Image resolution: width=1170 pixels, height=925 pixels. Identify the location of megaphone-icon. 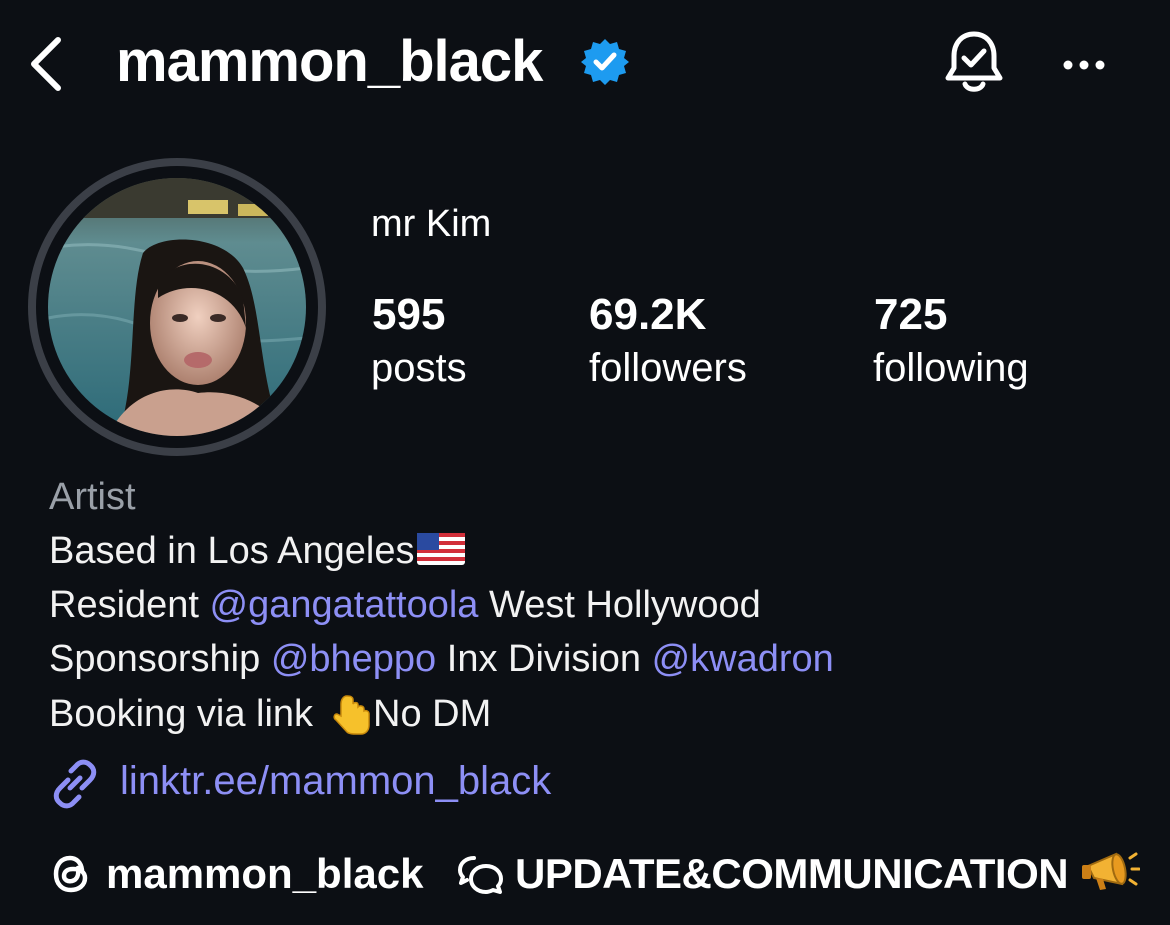
(1111, 871).